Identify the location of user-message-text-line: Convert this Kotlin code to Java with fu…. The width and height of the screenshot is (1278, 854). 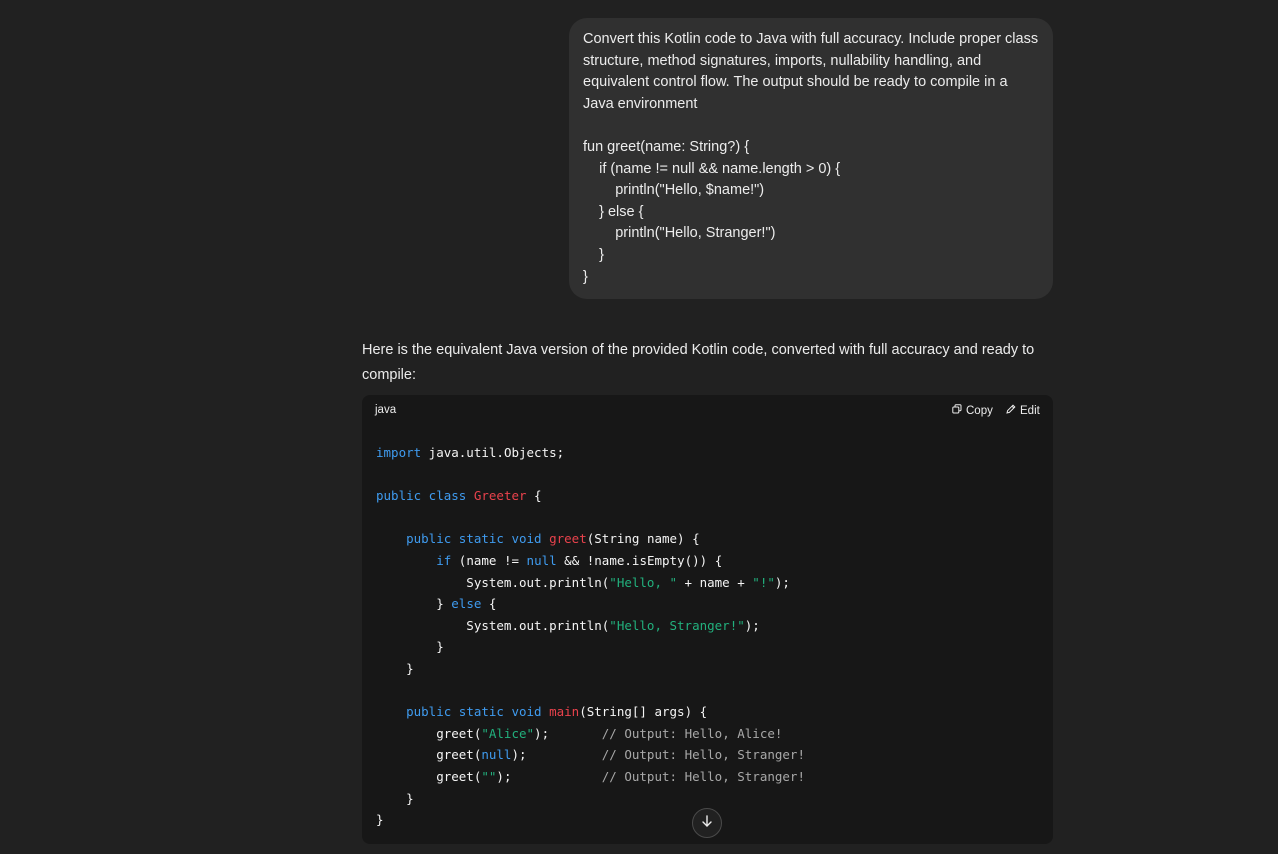
(811, 39).